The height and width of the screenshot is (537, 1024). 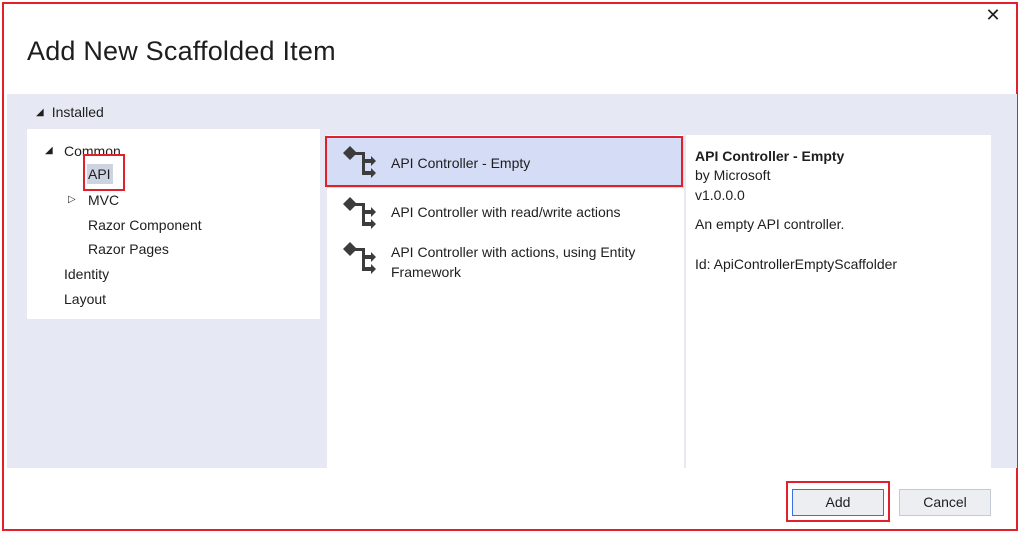 What do you see at coordinates (770, 224) in the screenshot?
I see `details-description: An empty API controller.` at bounding box center [770, 224].